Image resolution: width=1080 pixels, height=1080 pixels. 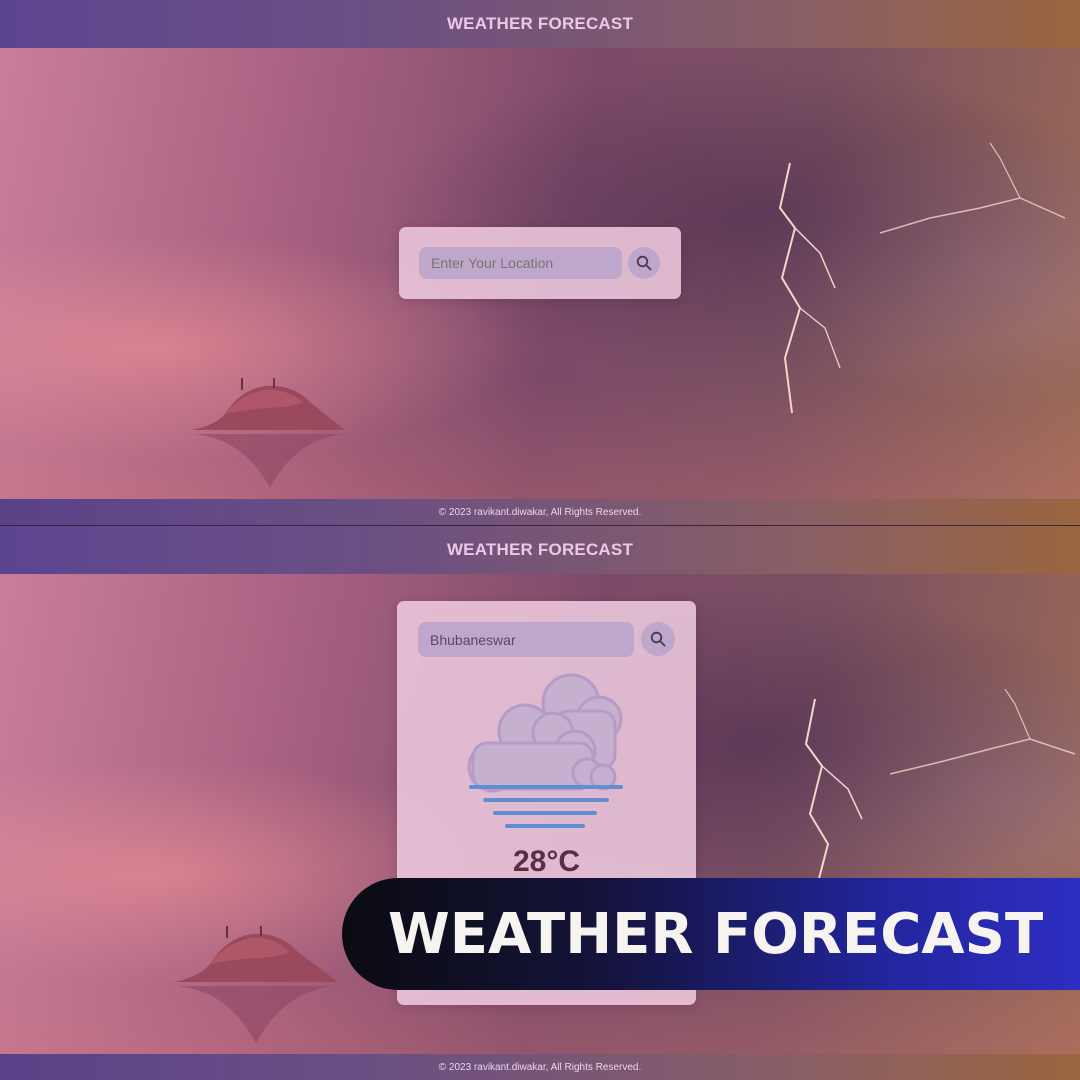 I want to click on cloud-fog-icon, so click(x=545, y=750).